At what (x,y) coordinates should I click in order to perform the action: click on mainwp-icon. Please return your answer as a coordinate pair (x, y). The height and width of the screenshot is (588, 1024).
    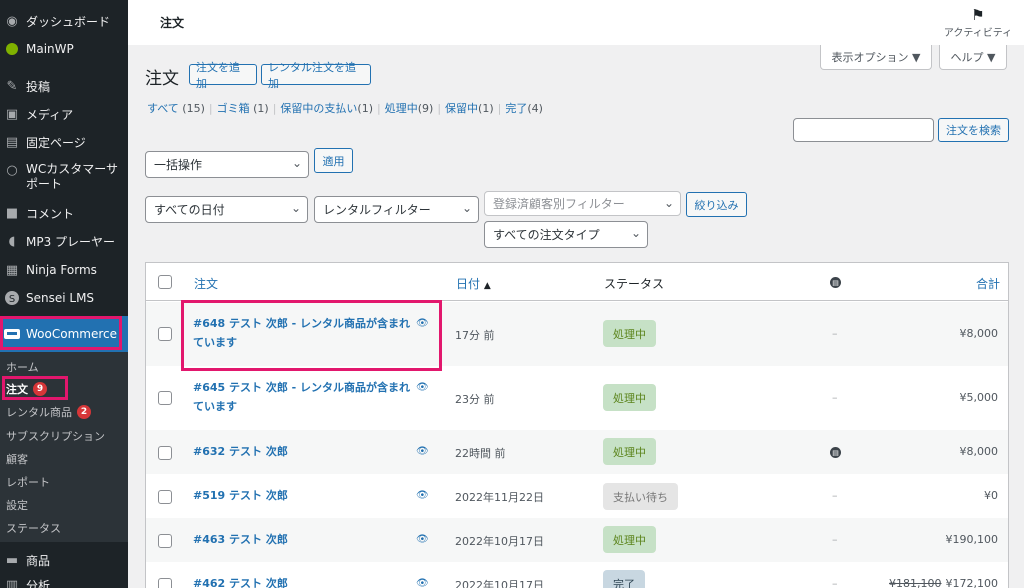
    Looking at the image, I should click on (12, 49).